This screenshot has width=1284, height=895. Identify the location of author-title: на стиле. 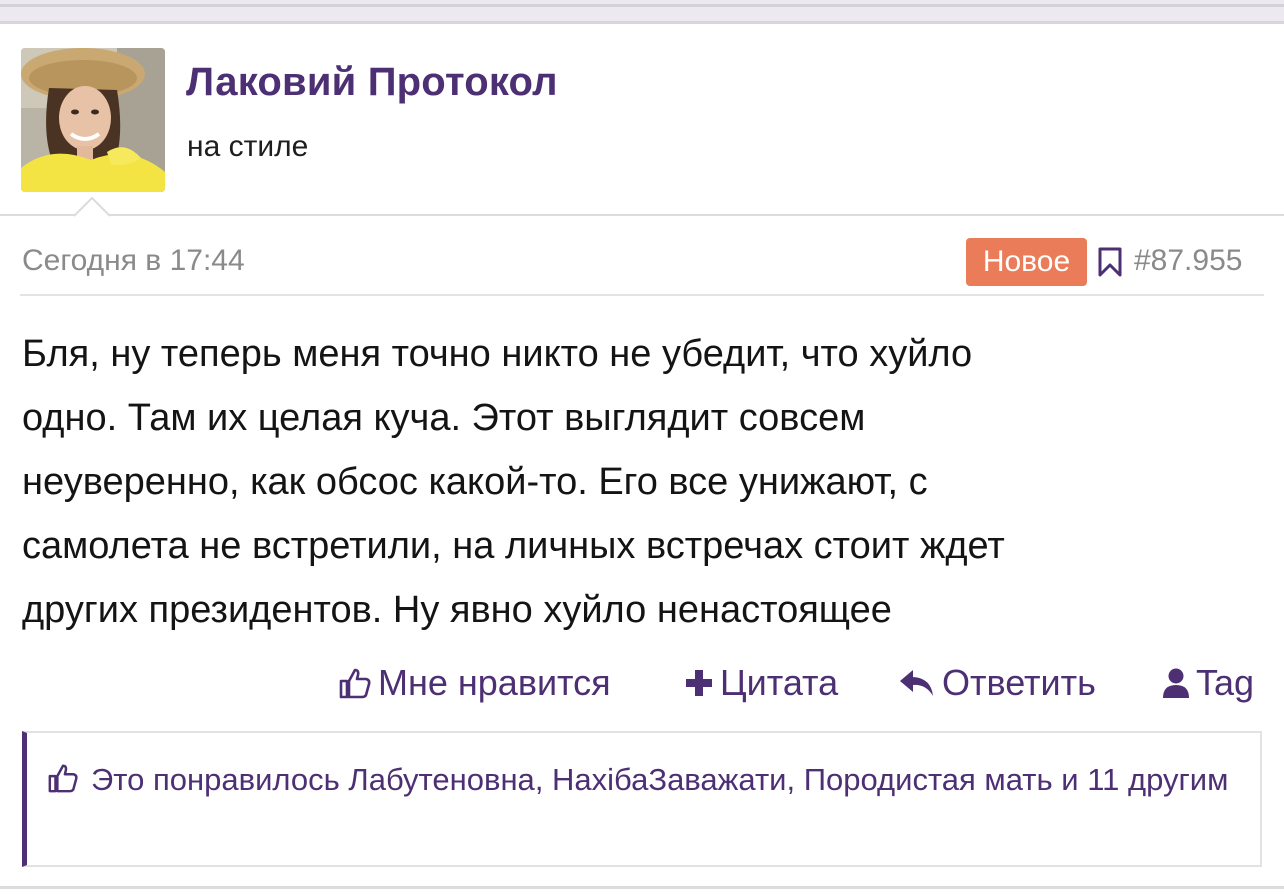
(248, 146).